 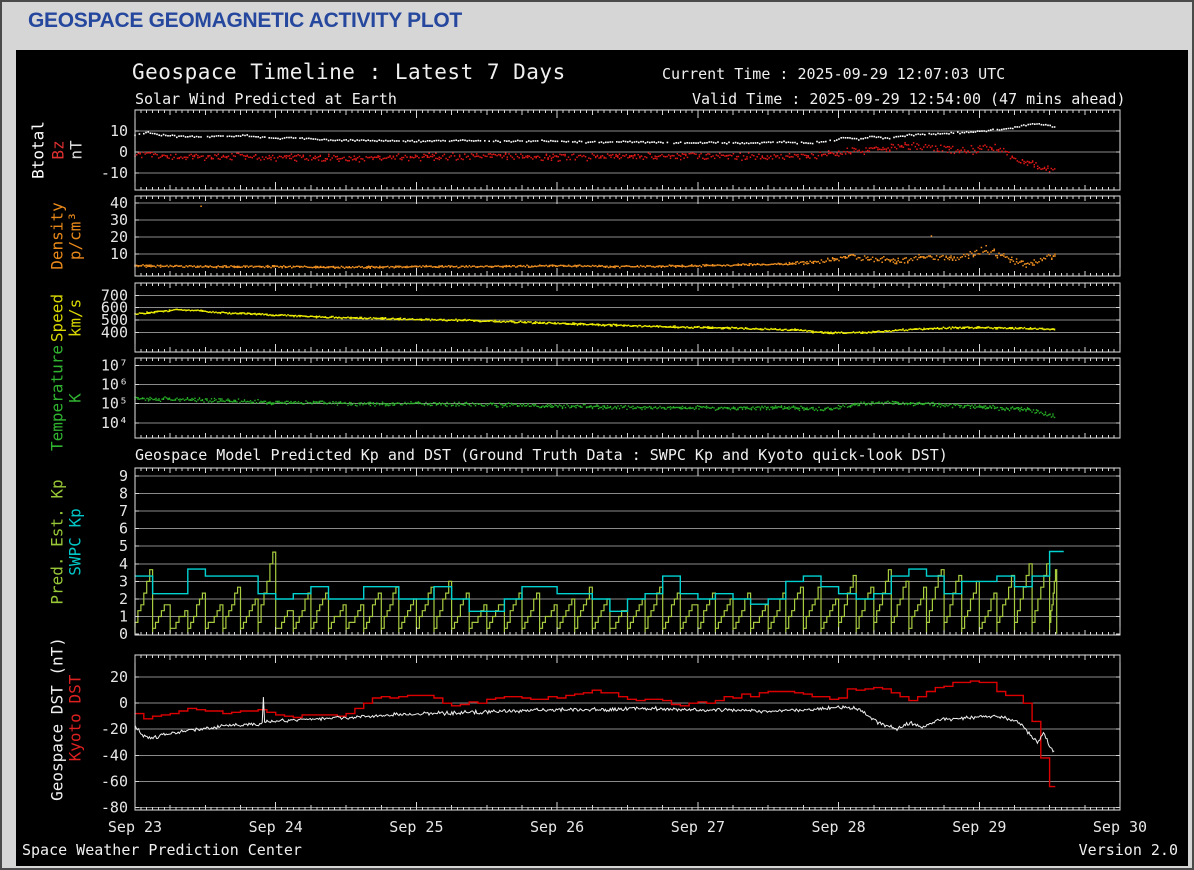 I want to click on panel-density: 40302010, so click(x=615, y=235).